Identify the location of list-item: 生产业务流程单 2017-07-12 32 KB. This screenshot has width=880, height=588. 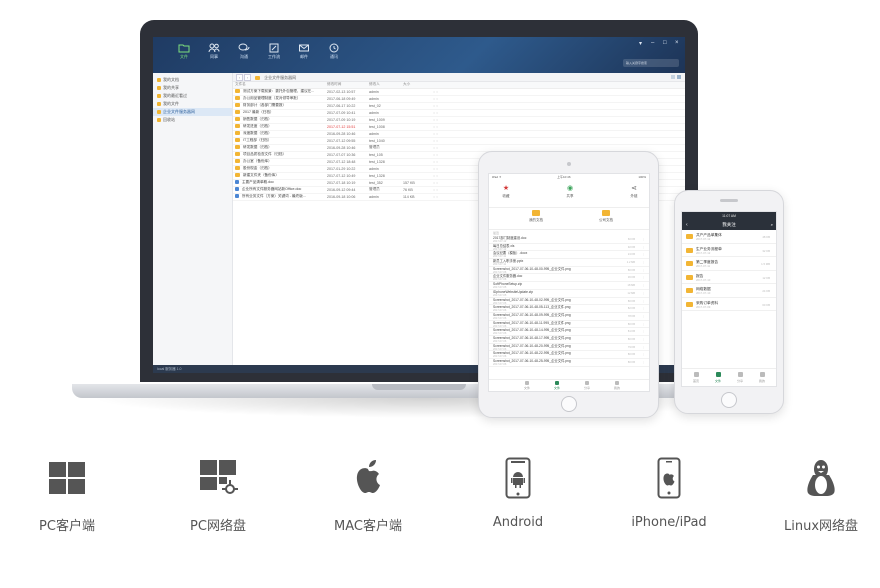
(729, 250).